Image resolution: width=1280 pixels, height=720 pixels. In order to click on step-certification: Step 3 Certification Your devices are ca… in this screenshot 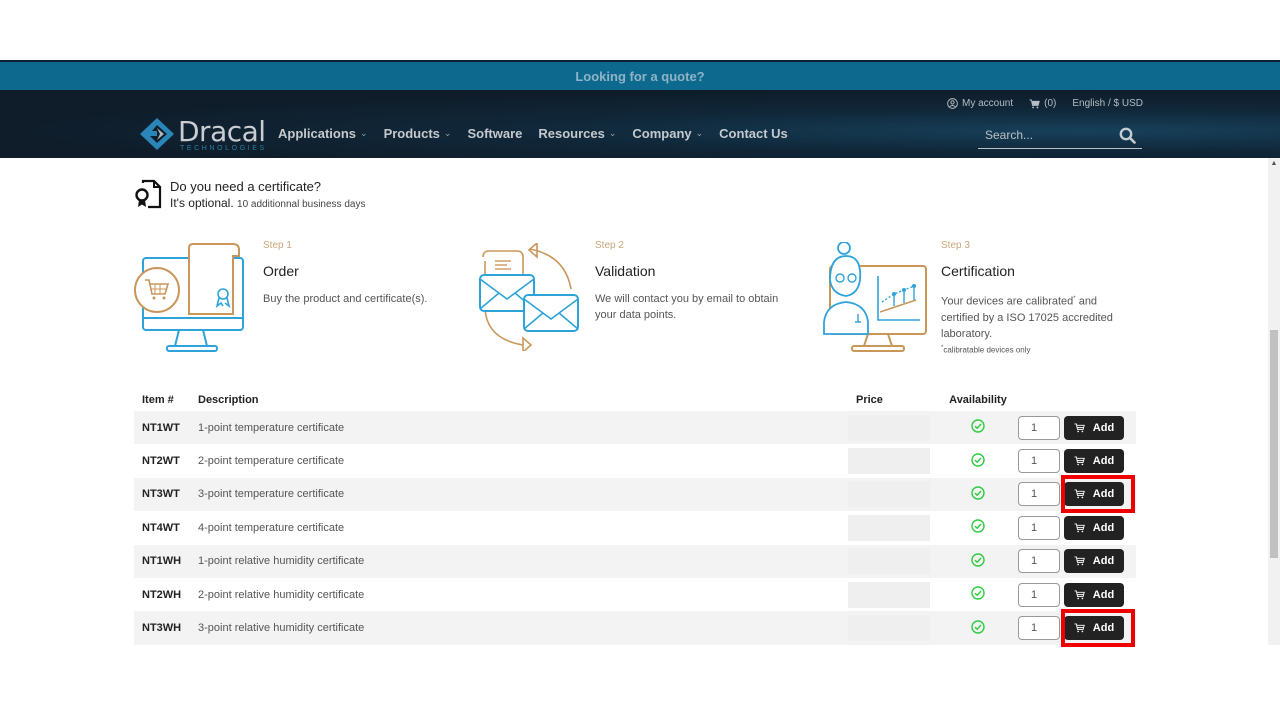, I will do `click(1036, 297)`.